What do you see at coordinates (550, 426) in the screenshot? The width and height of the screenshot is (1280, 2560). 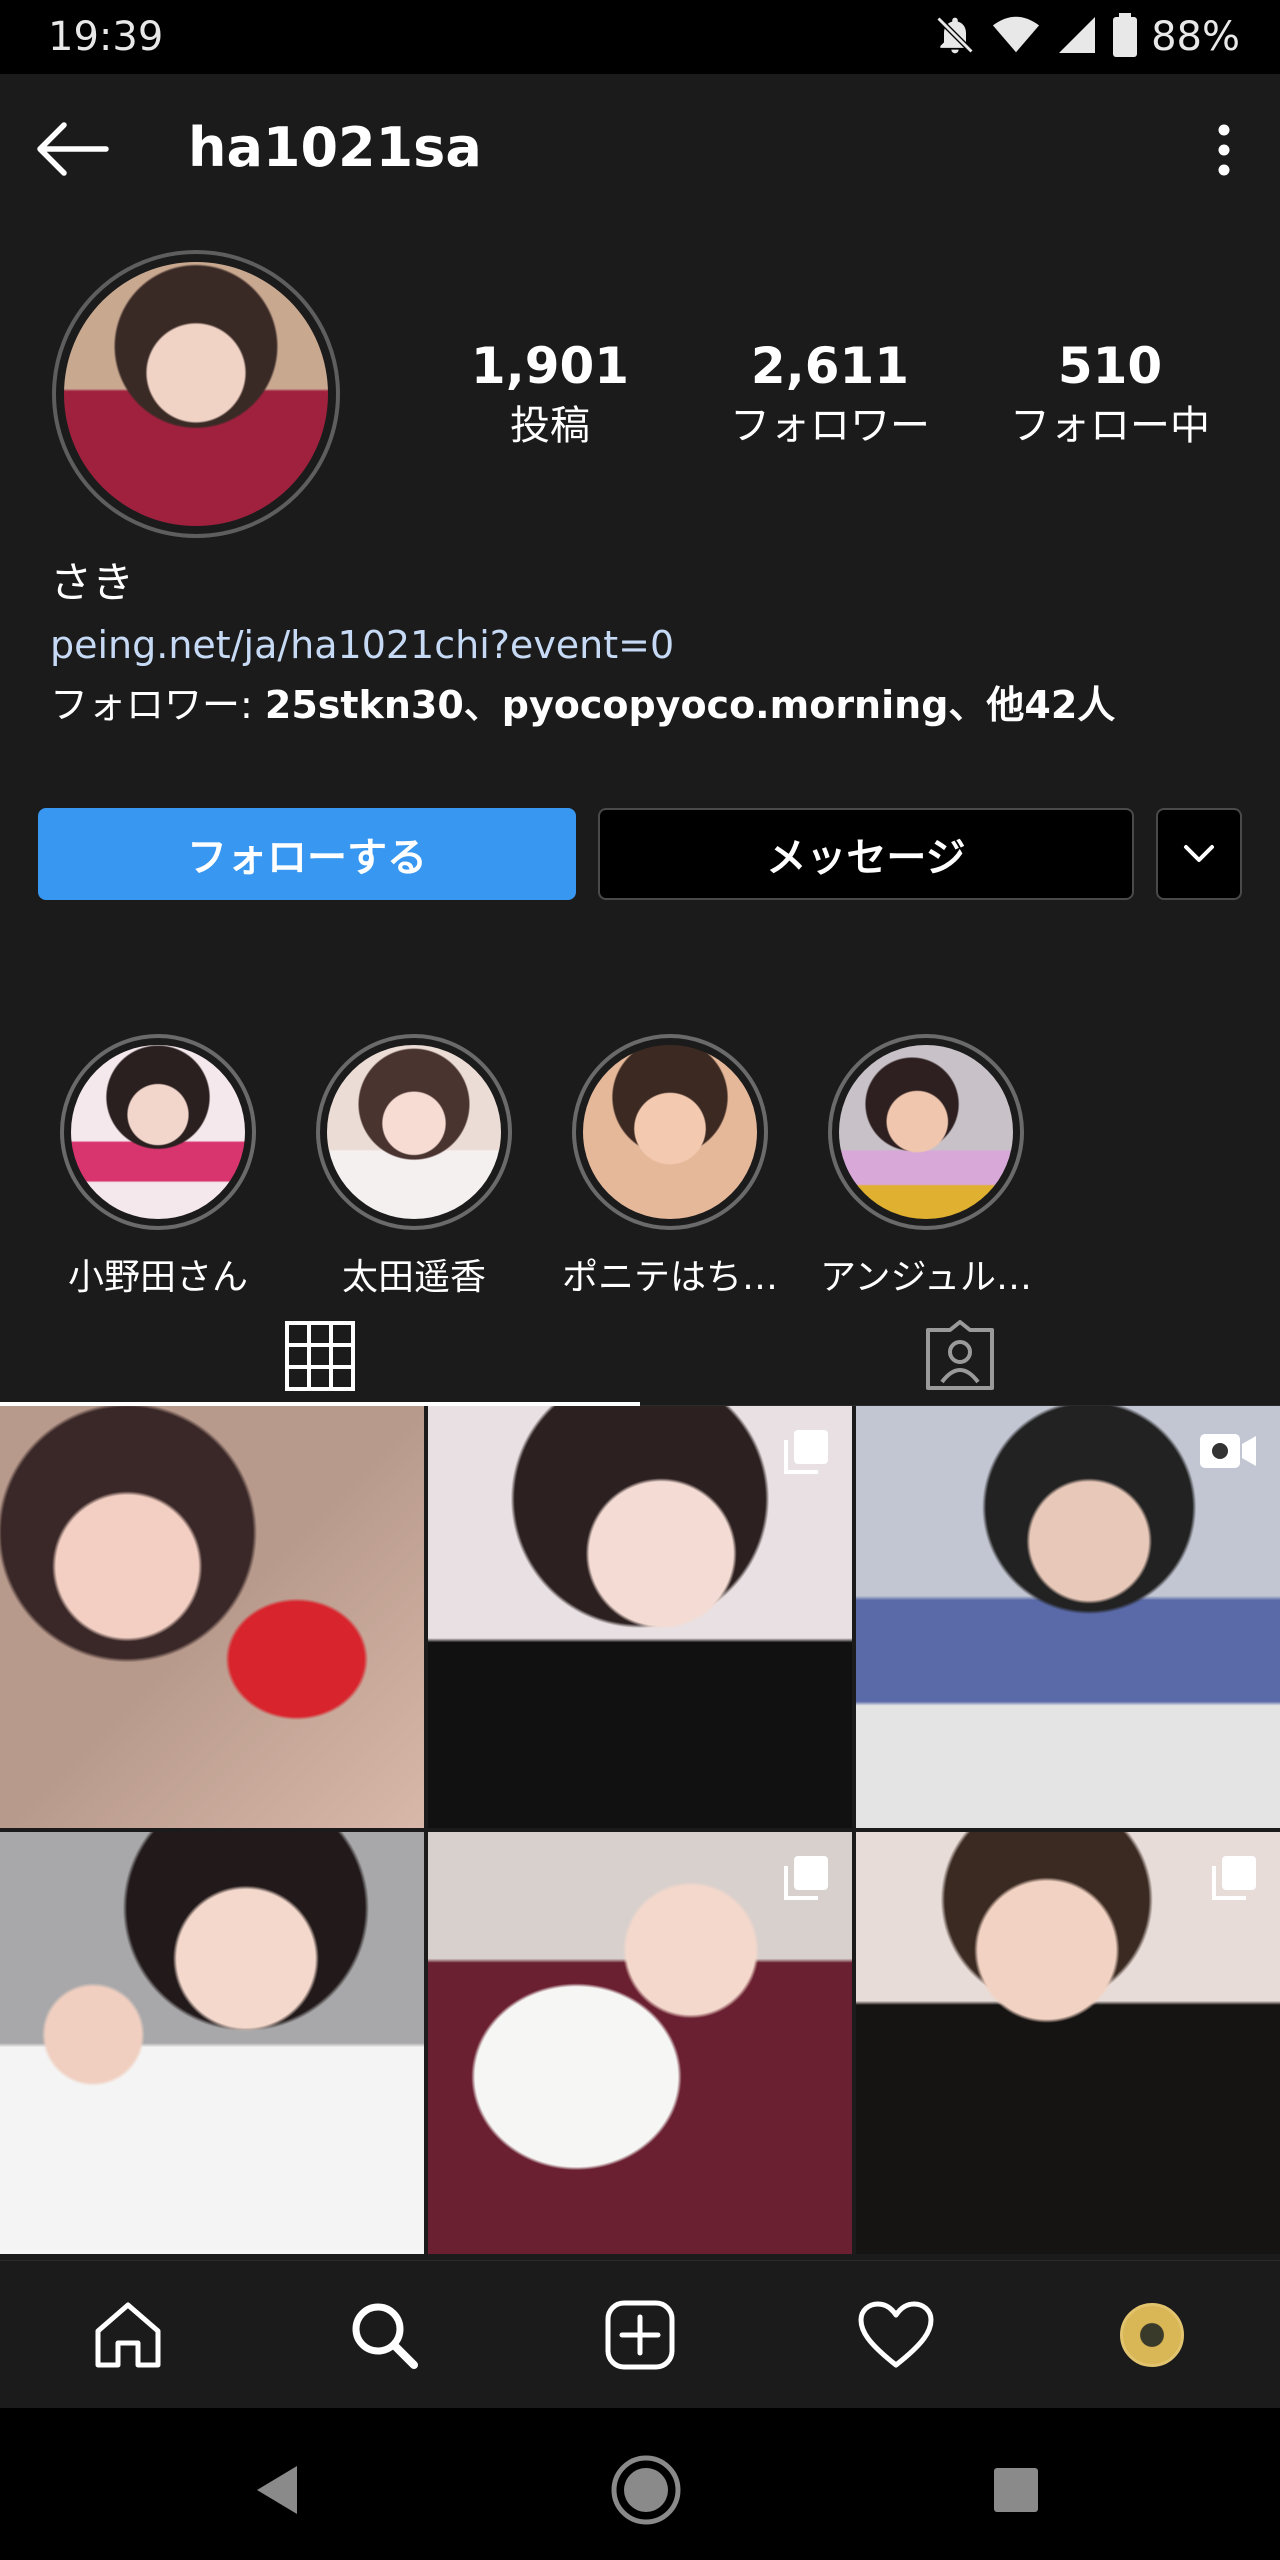 I see `stat-posts-label: 投稿` at bounding box center [550, 426].